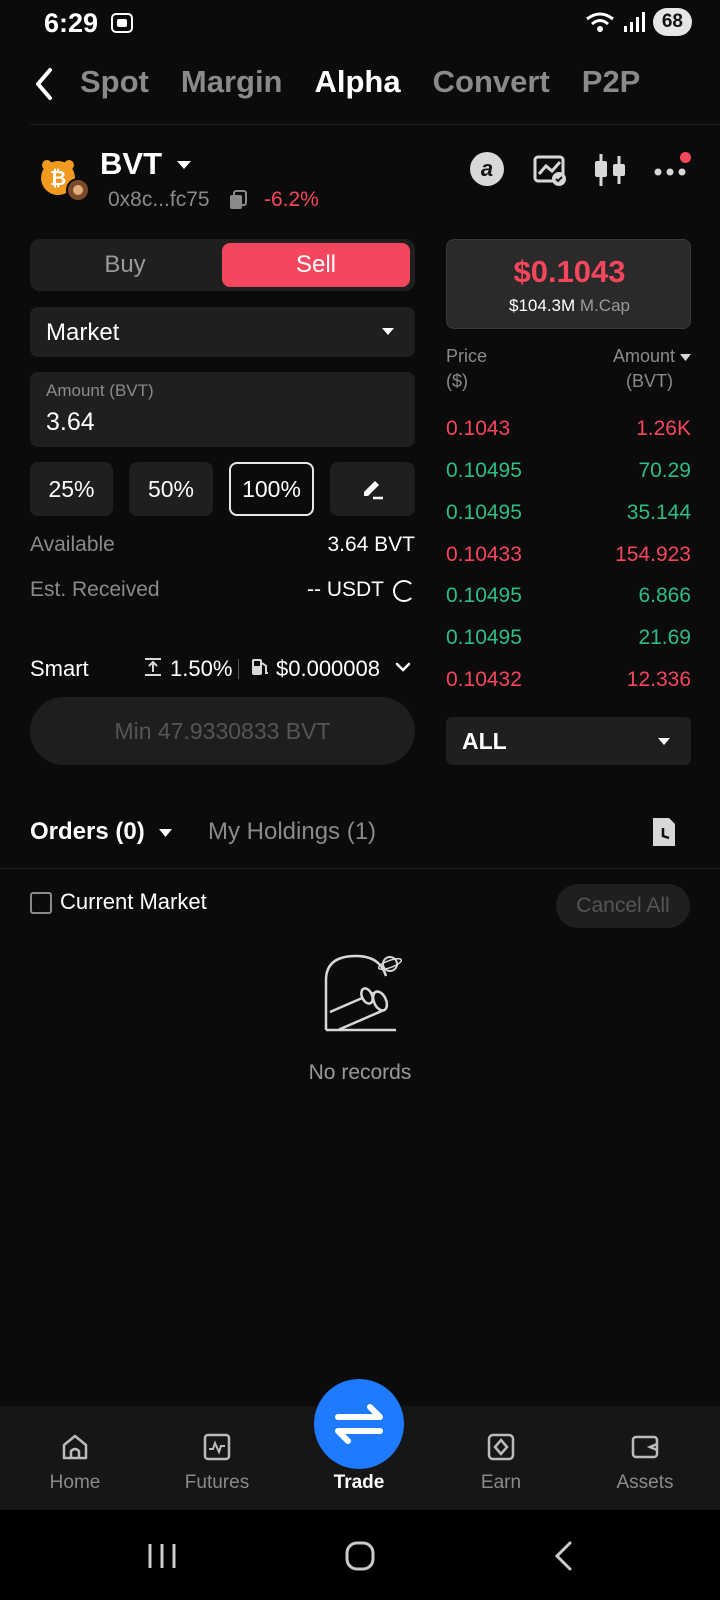 This screenshot has height=1600, width=720. I want to click on available-value: 3.64 BVT, so click(371, 544).